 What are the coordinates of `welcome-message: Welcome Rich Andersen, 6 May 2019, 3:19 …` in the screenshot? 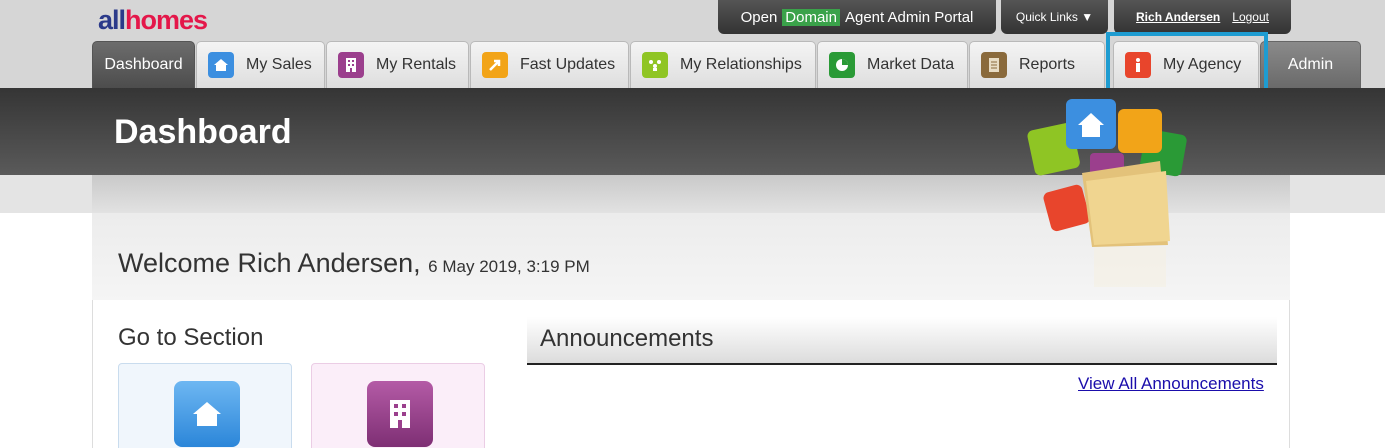 It's located at (354, 263).